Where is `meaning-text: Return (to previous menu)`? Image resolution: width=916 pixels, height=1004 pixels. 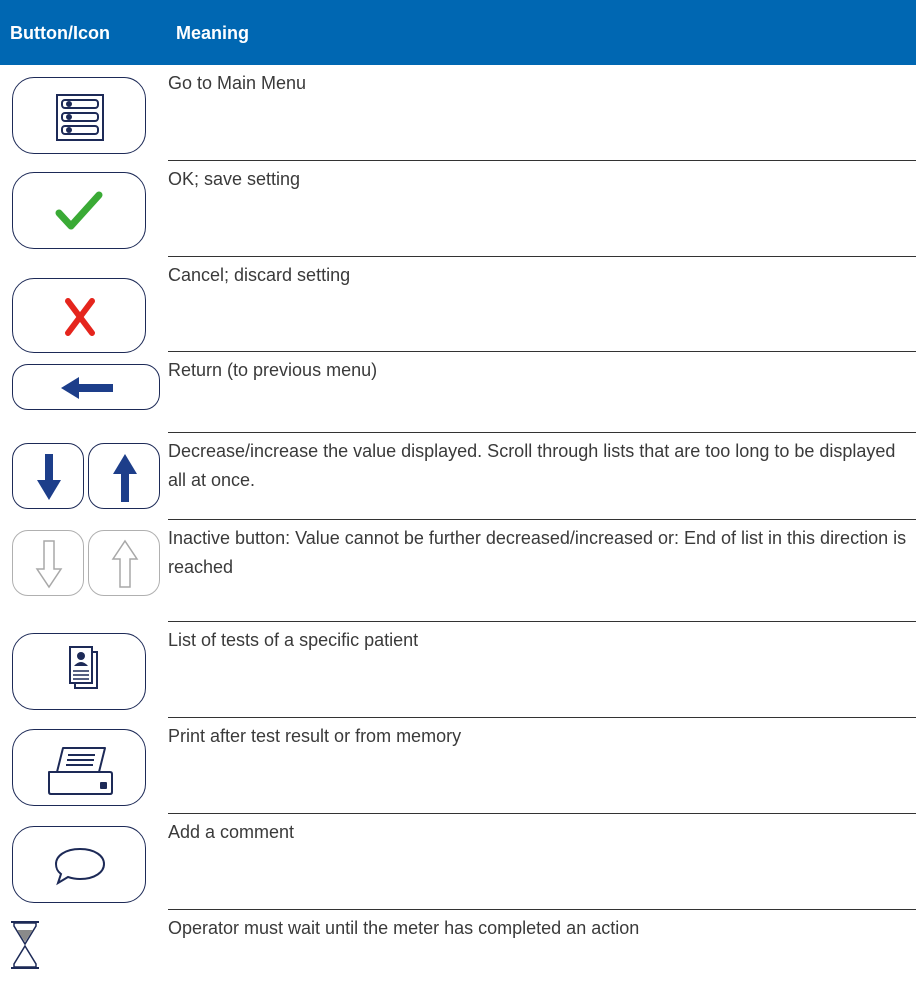
meaning-text: Return (to previous menu) is located at coordinates (273, 370).